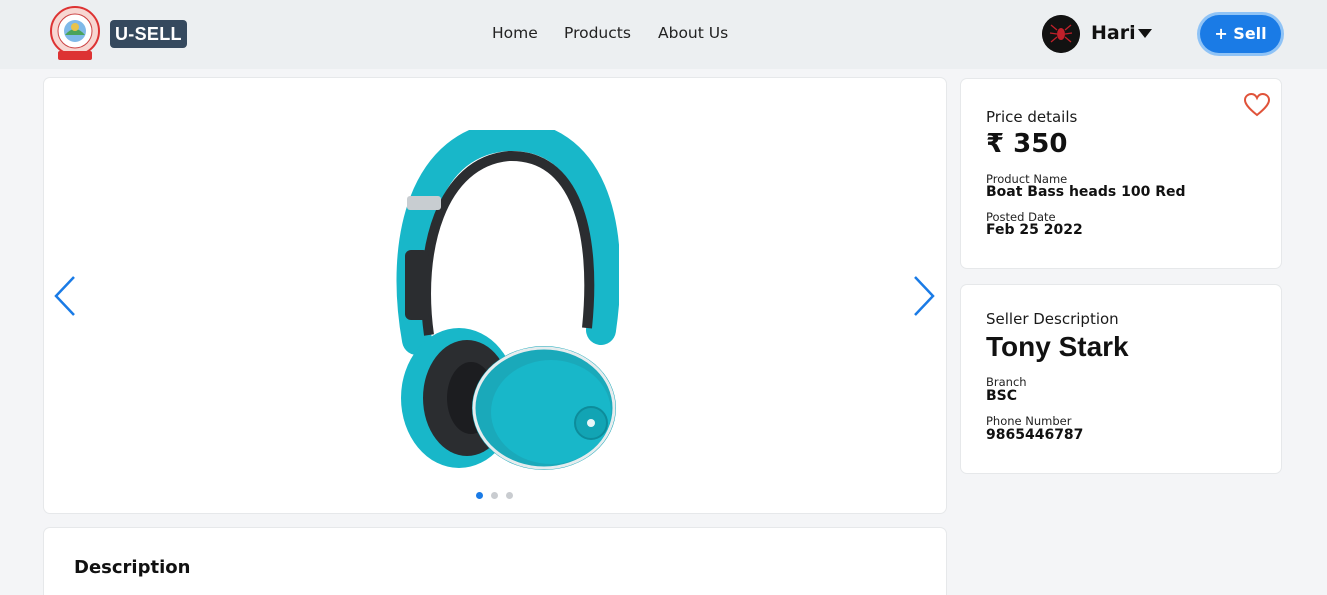  What do you see at coordinates (148, 34) in the screenshot?
I see `brand-logo: U-SELL` at bounding box center [148, 34].